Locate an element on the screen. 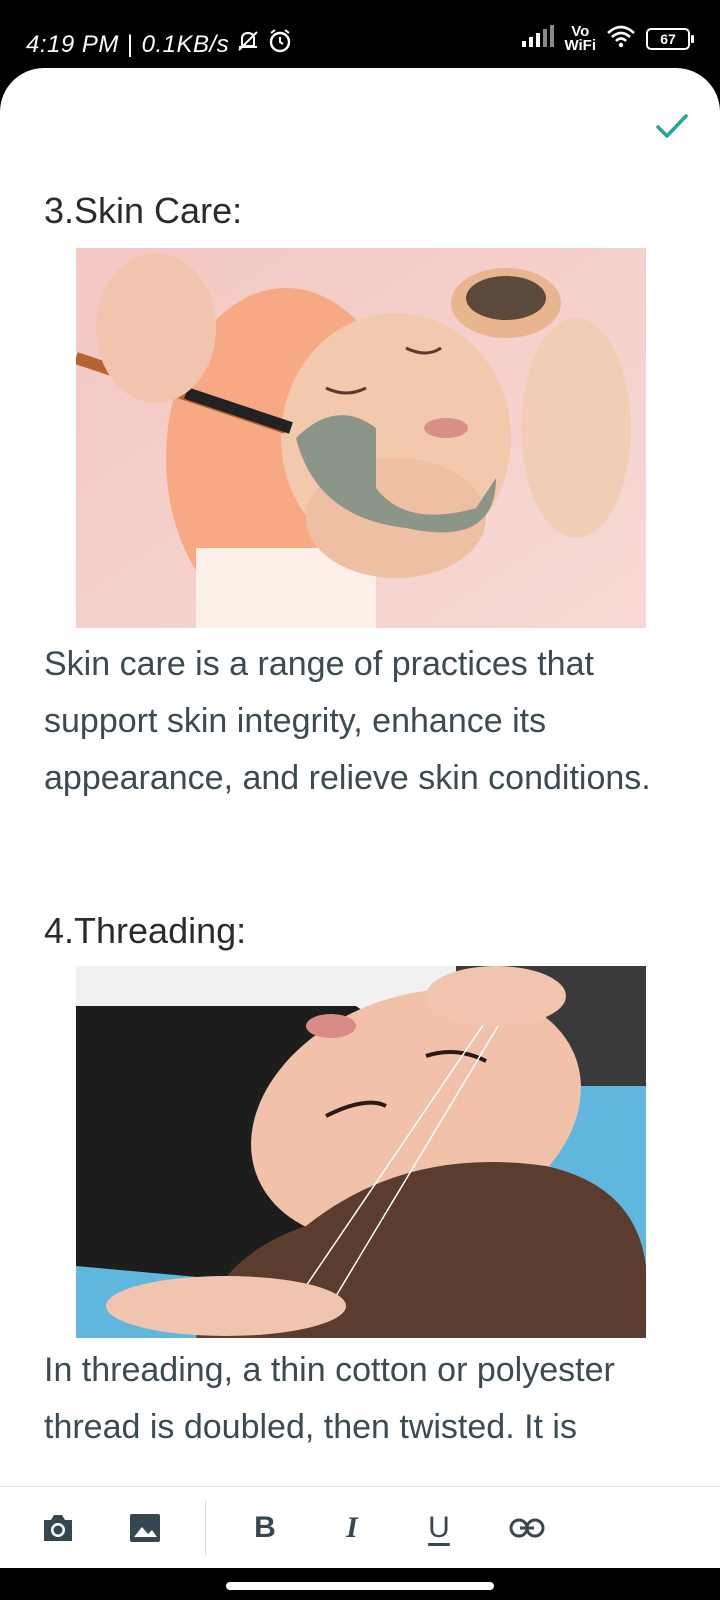  image-button is located at coordinates (145, 1528).